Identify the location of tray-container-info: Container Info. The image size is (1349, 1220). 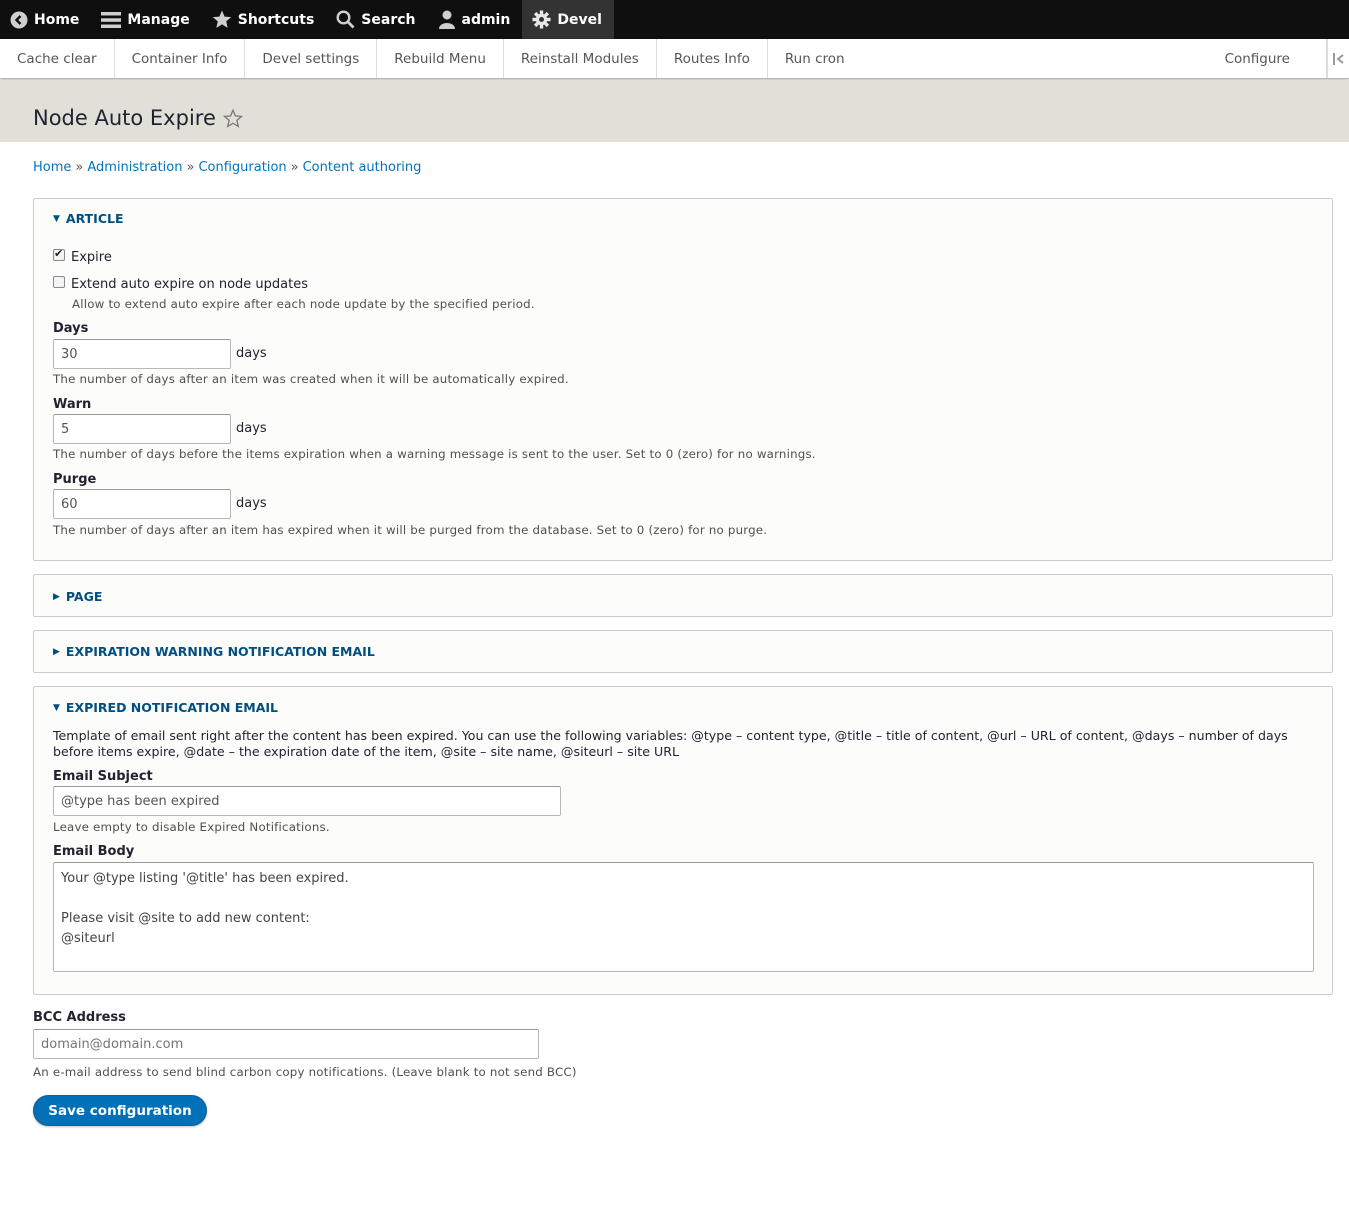
(180, 58).